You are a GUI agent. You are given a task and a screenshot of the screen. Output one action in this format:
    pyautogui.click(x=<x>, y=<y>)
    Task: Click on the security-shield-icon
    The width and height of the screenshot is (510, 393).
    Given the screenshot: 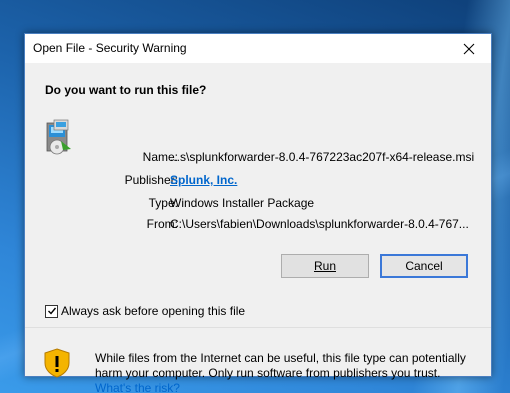 What is the action you would take?
    pyautogui.click(x=57, y=363)
    